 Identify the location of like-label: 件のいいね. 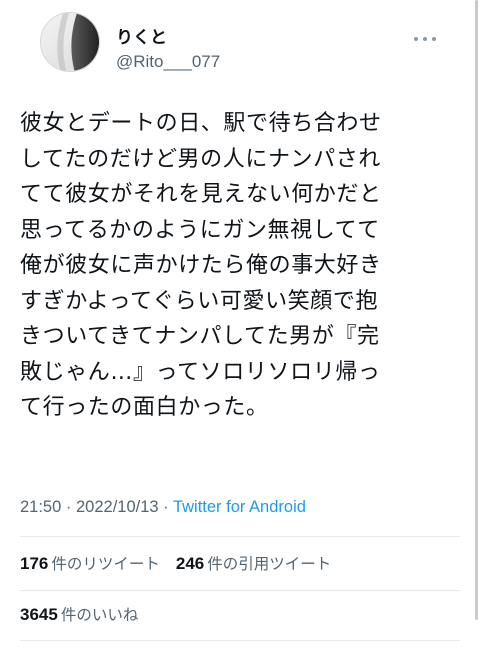
(99, 615).